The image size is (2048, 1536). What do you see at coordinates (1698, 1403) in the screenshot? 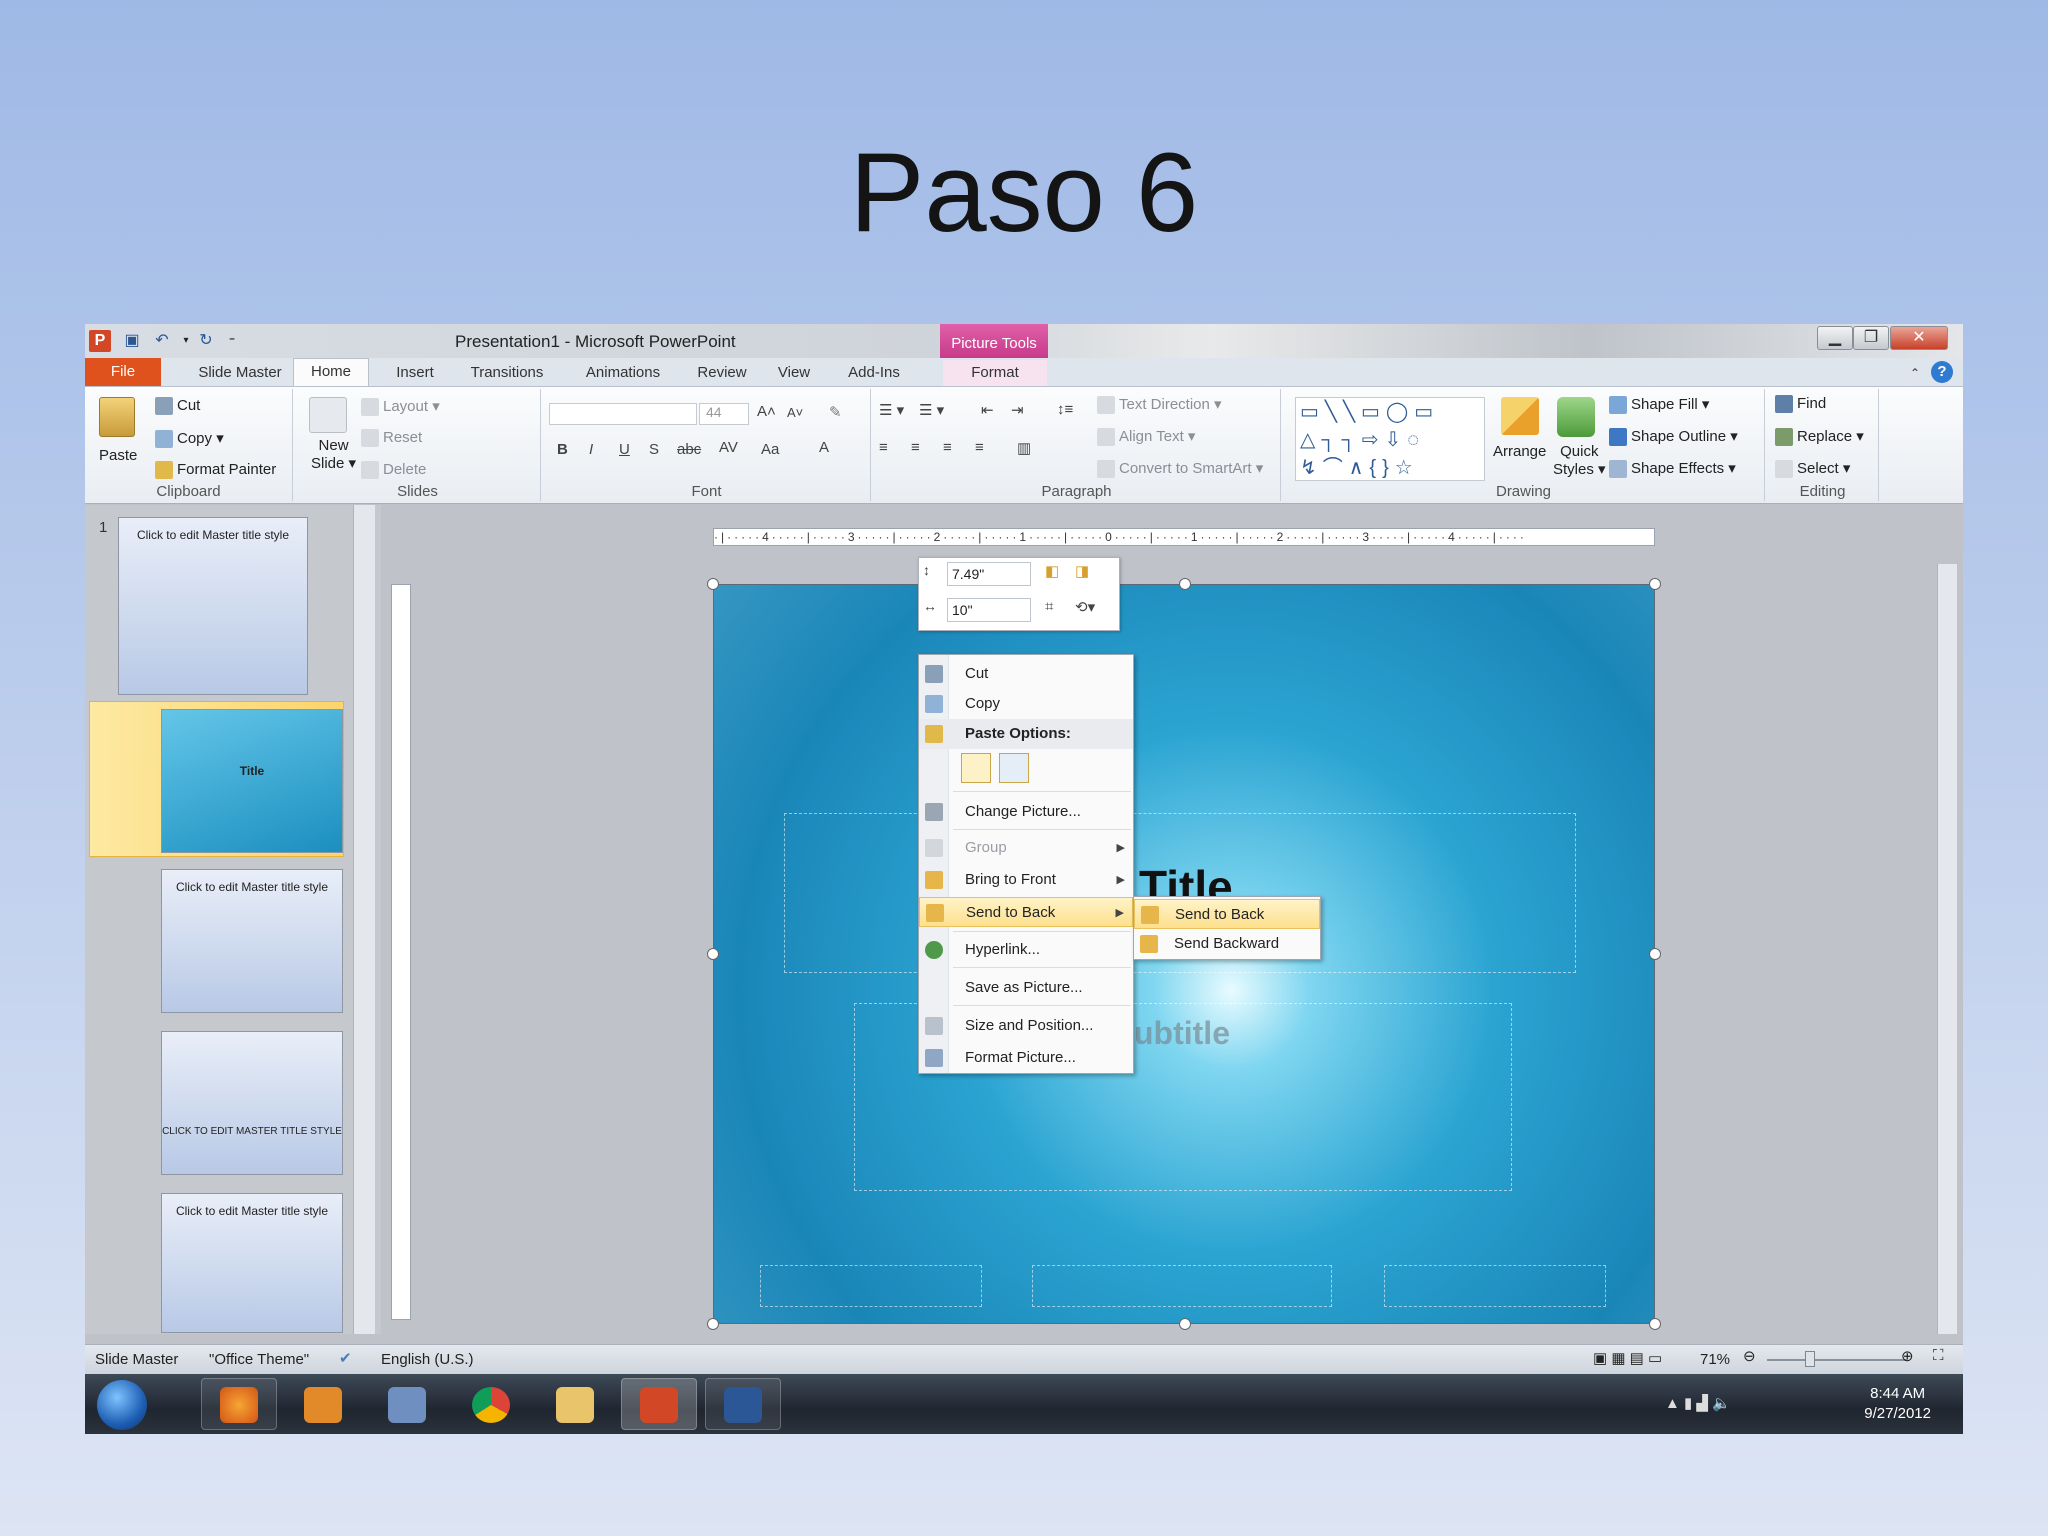
I see `system-tray-icons: ▲ ▮ ▟ 🔈` at bounding box center [1698, 1403].